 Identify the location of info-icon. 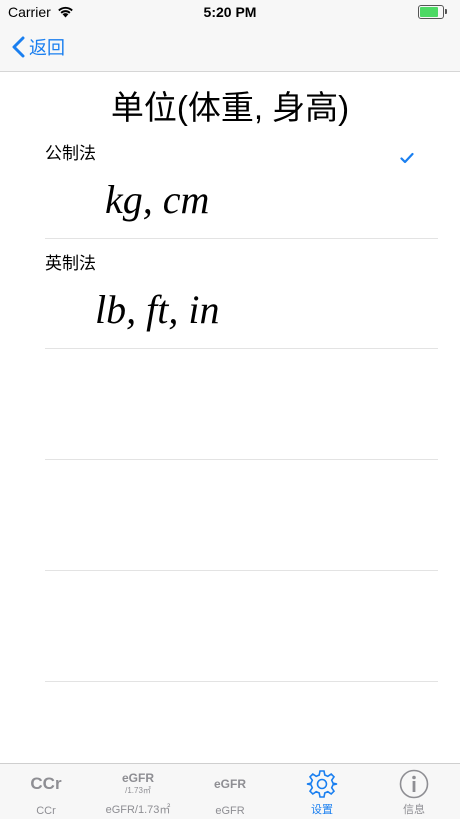
(414, 784).